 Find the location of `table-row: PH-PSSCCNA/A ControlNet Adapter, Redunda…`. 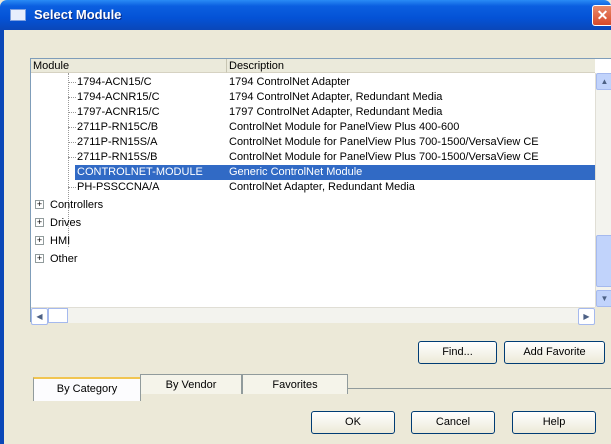

table-row: PH-PSSCCNA/A ControlNet Adapter, Redunda… is located at coordinates (313, 187).